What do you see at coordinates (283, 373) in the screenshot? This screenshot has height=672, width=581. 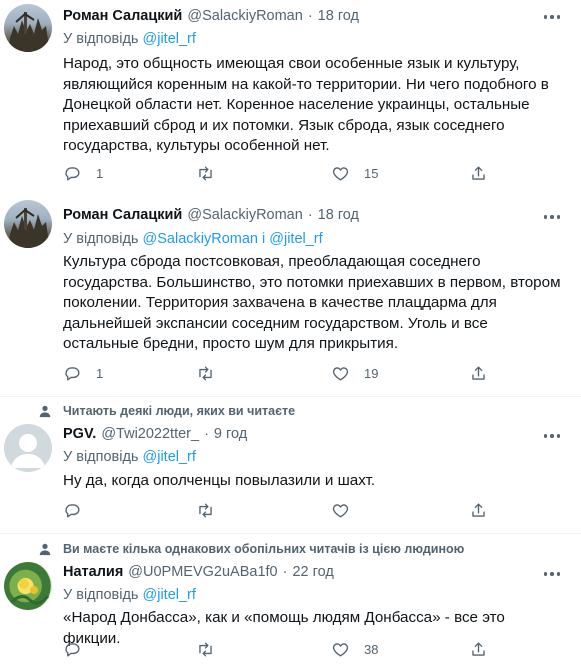 I see `action-bar: 1 19` at bounding box center [283, 373].